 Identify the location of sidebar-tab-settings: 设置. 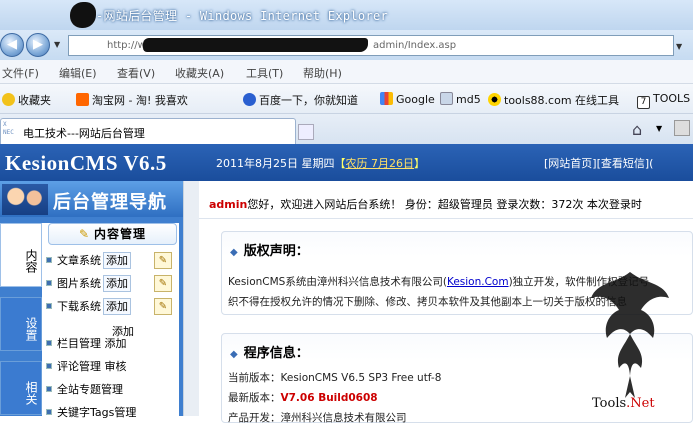
(21, 324).